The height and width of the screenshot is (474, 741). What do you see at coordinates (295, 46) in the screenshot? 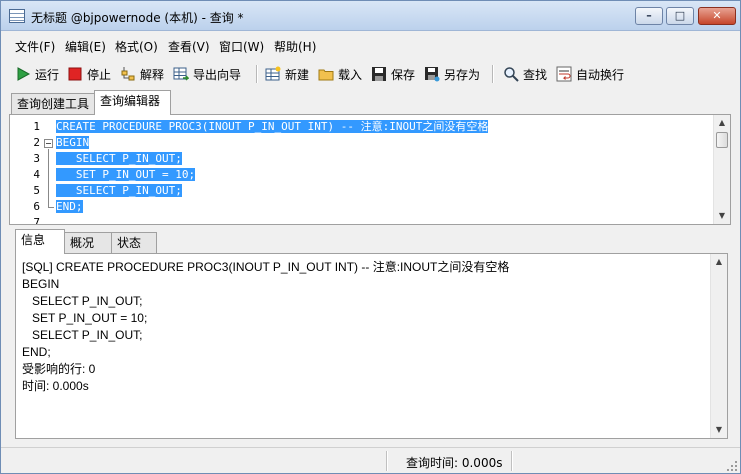
I see `menu-help: 帮助(H)` at bounding box center [295, 46].